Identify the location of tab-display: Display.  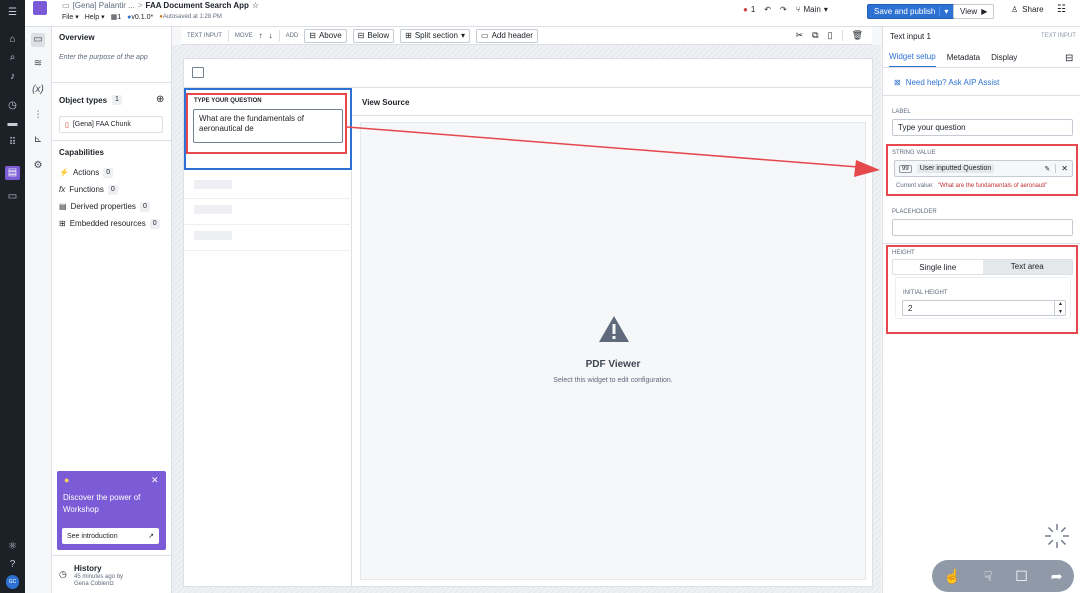
(1004, 60).